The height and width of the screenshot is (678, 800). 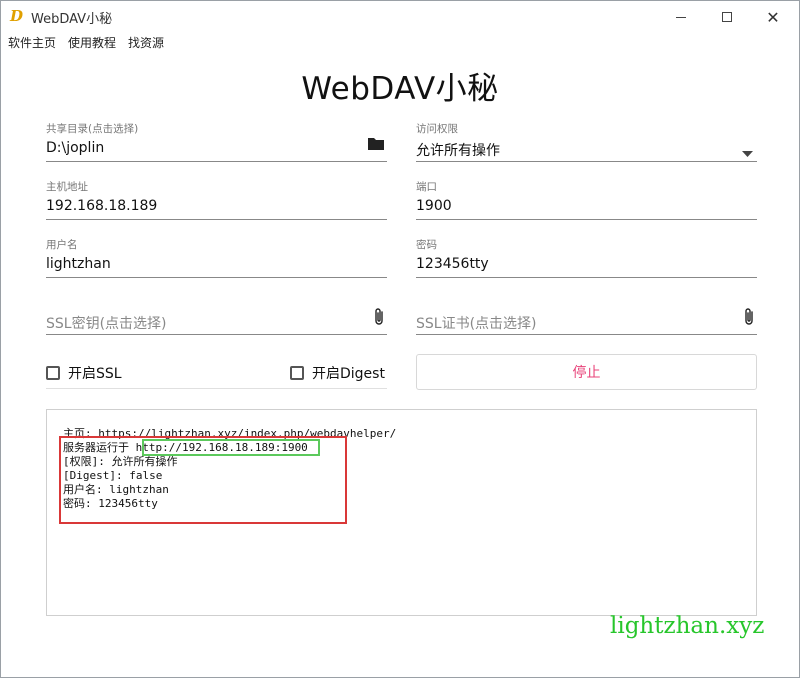 What do you see at coordinates (216, 141) in the screenshot?
I see `share-dir-field: 共享目录(点击选择) D:\joplin` at bounding box center [216, 141].